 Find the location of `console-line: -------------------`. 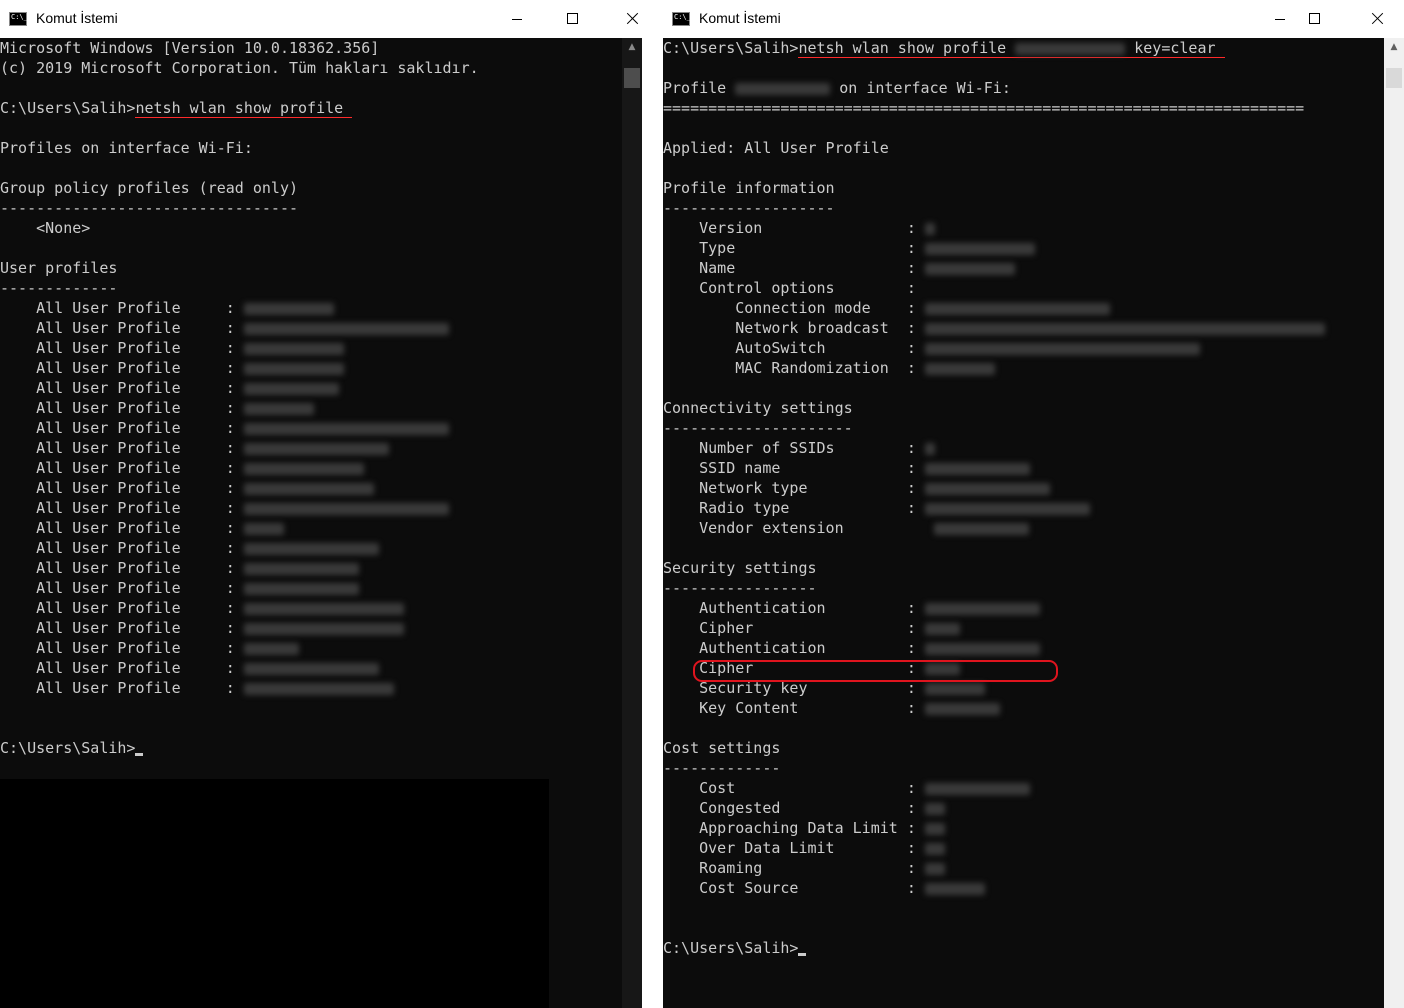

console-line: ------------------- is located at coordinates (994, 208).